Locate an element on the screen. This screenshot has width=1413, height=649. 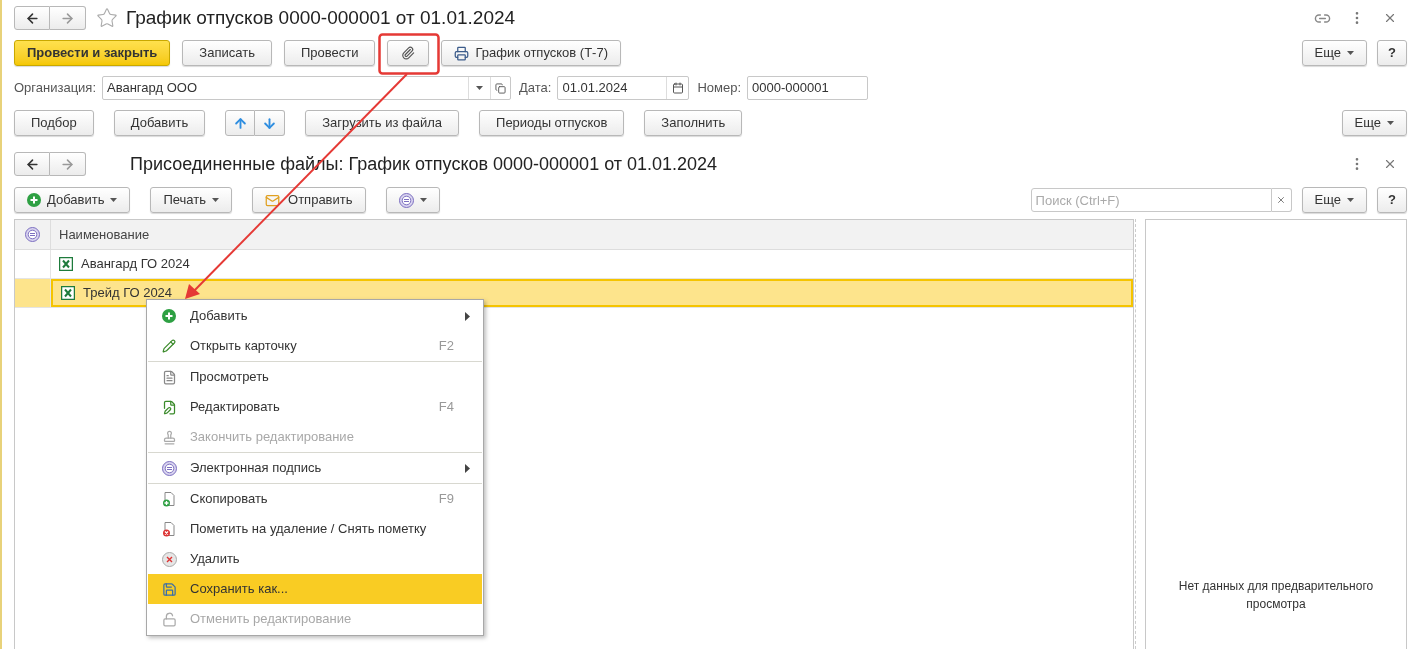
menu-item: Редактировать F4 is located at coordinates (315, 407).